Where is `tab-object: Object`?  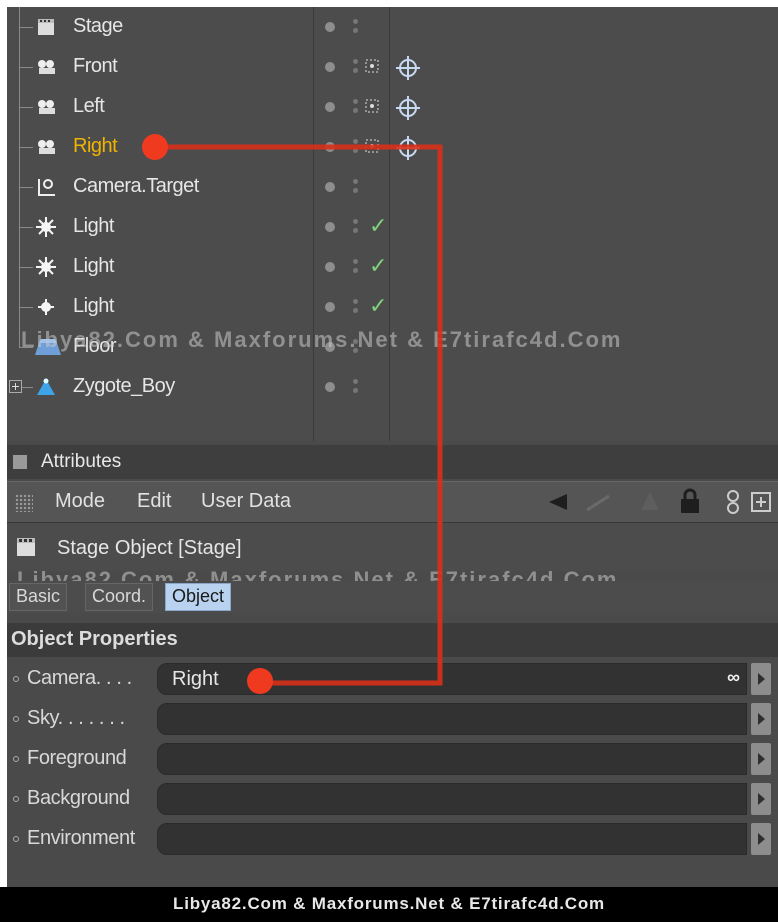 tab-object: Object is located at coordinates (198, 597).